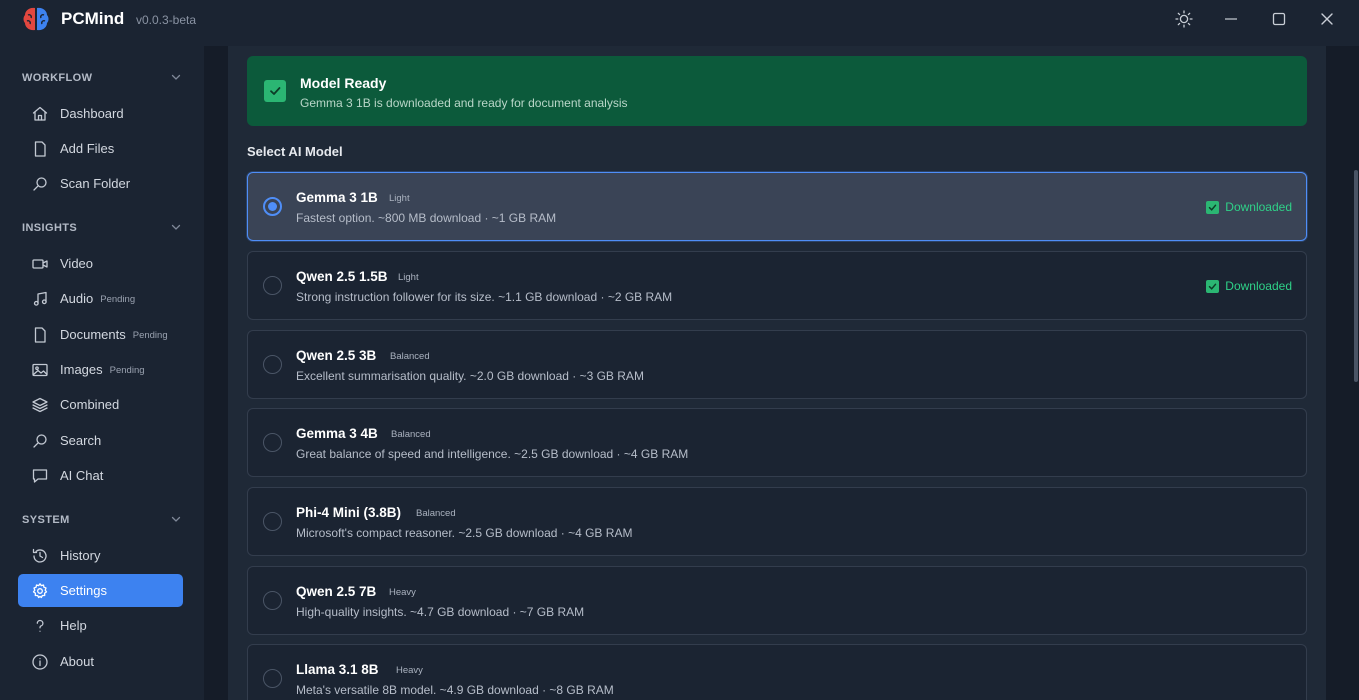 The image size is (1359, 700). What do you see at coordinates (40, 626) in the screenshot?
I see `help-icon` at bounding box center [40, 626].